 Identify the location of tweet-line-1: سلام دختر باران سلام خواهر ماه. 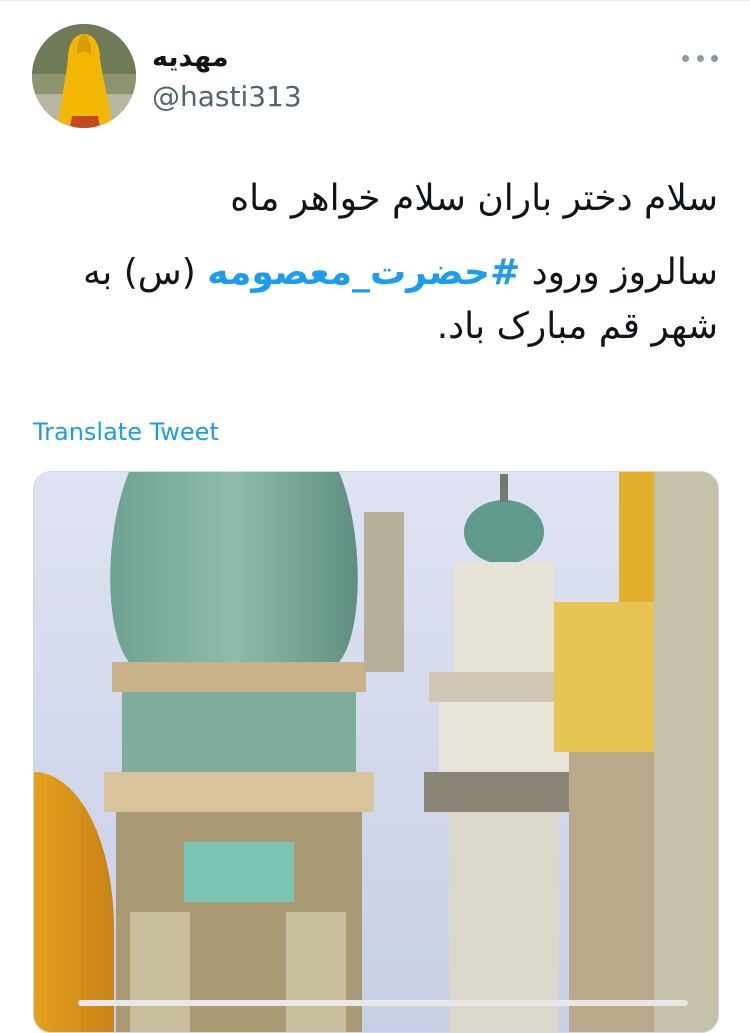
(474, 198).